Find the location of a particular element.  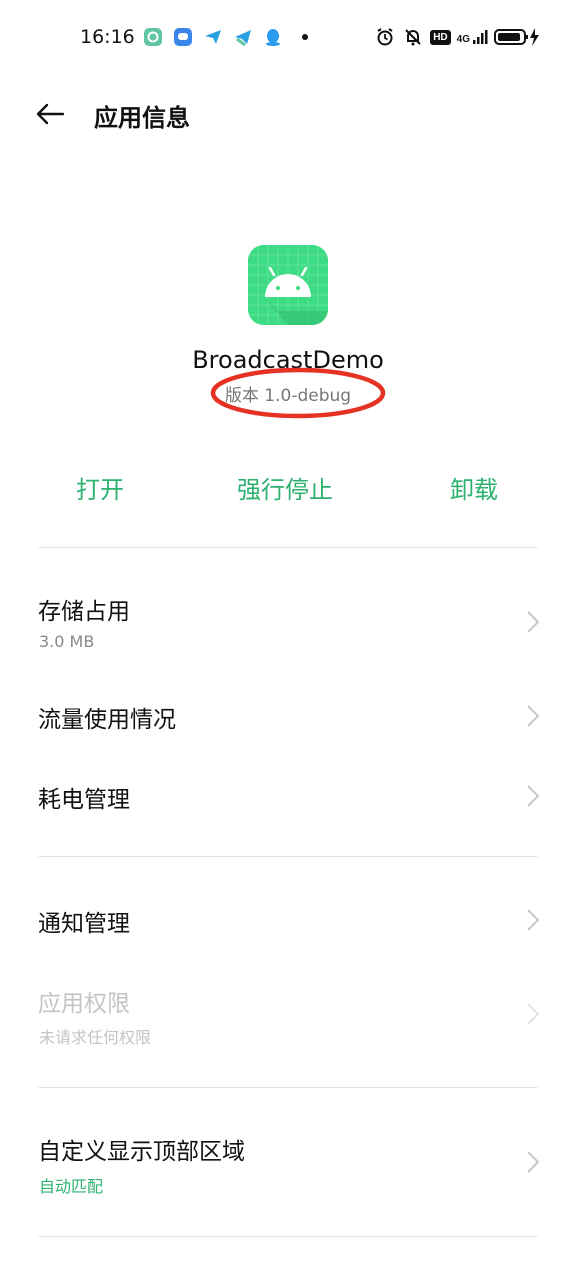

bell-muted-icon is located at coordinates (413, 37).